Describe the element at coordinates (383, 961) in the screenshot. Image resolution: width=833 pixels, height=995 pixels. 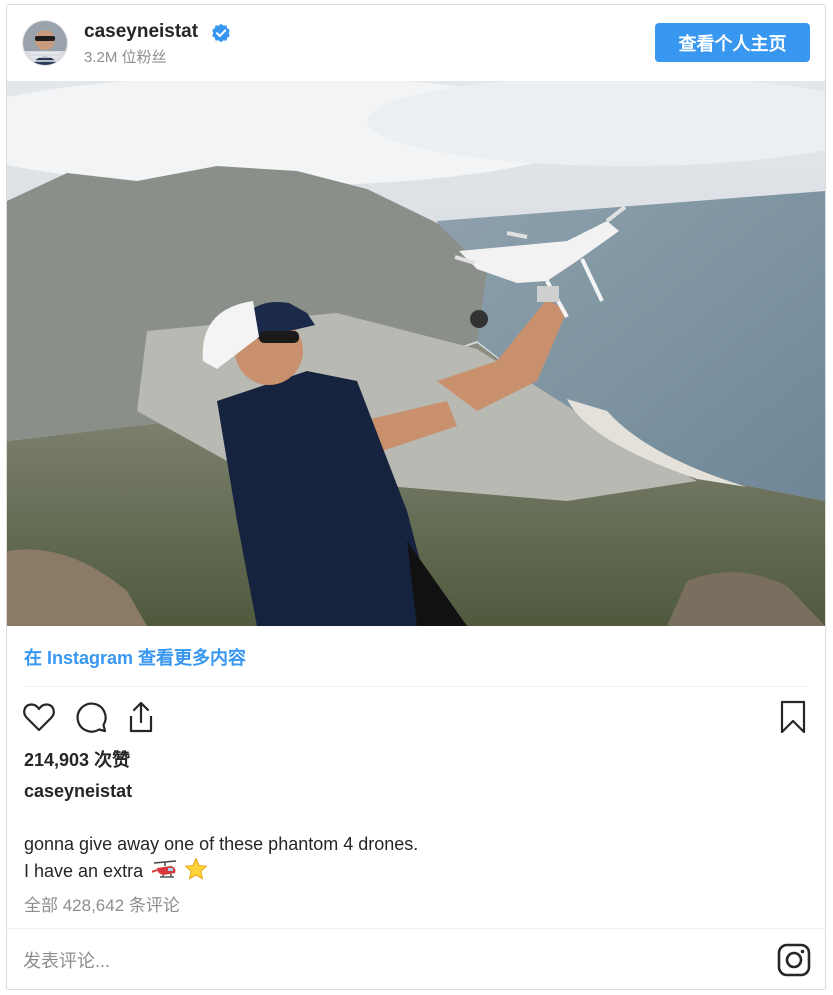
I see `comment-input` at that location.